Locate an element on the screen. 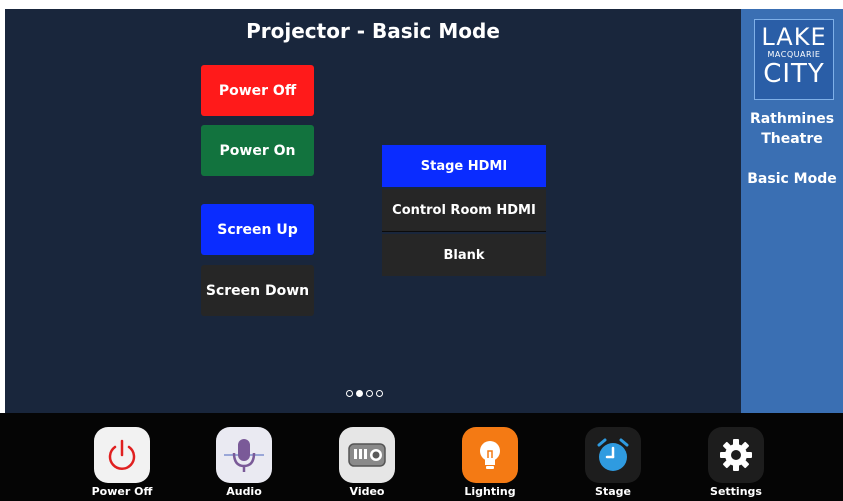 The height and width of the screenshot is (501, 843). dock-power-off: Power Off is located at coordinates (122, 462).